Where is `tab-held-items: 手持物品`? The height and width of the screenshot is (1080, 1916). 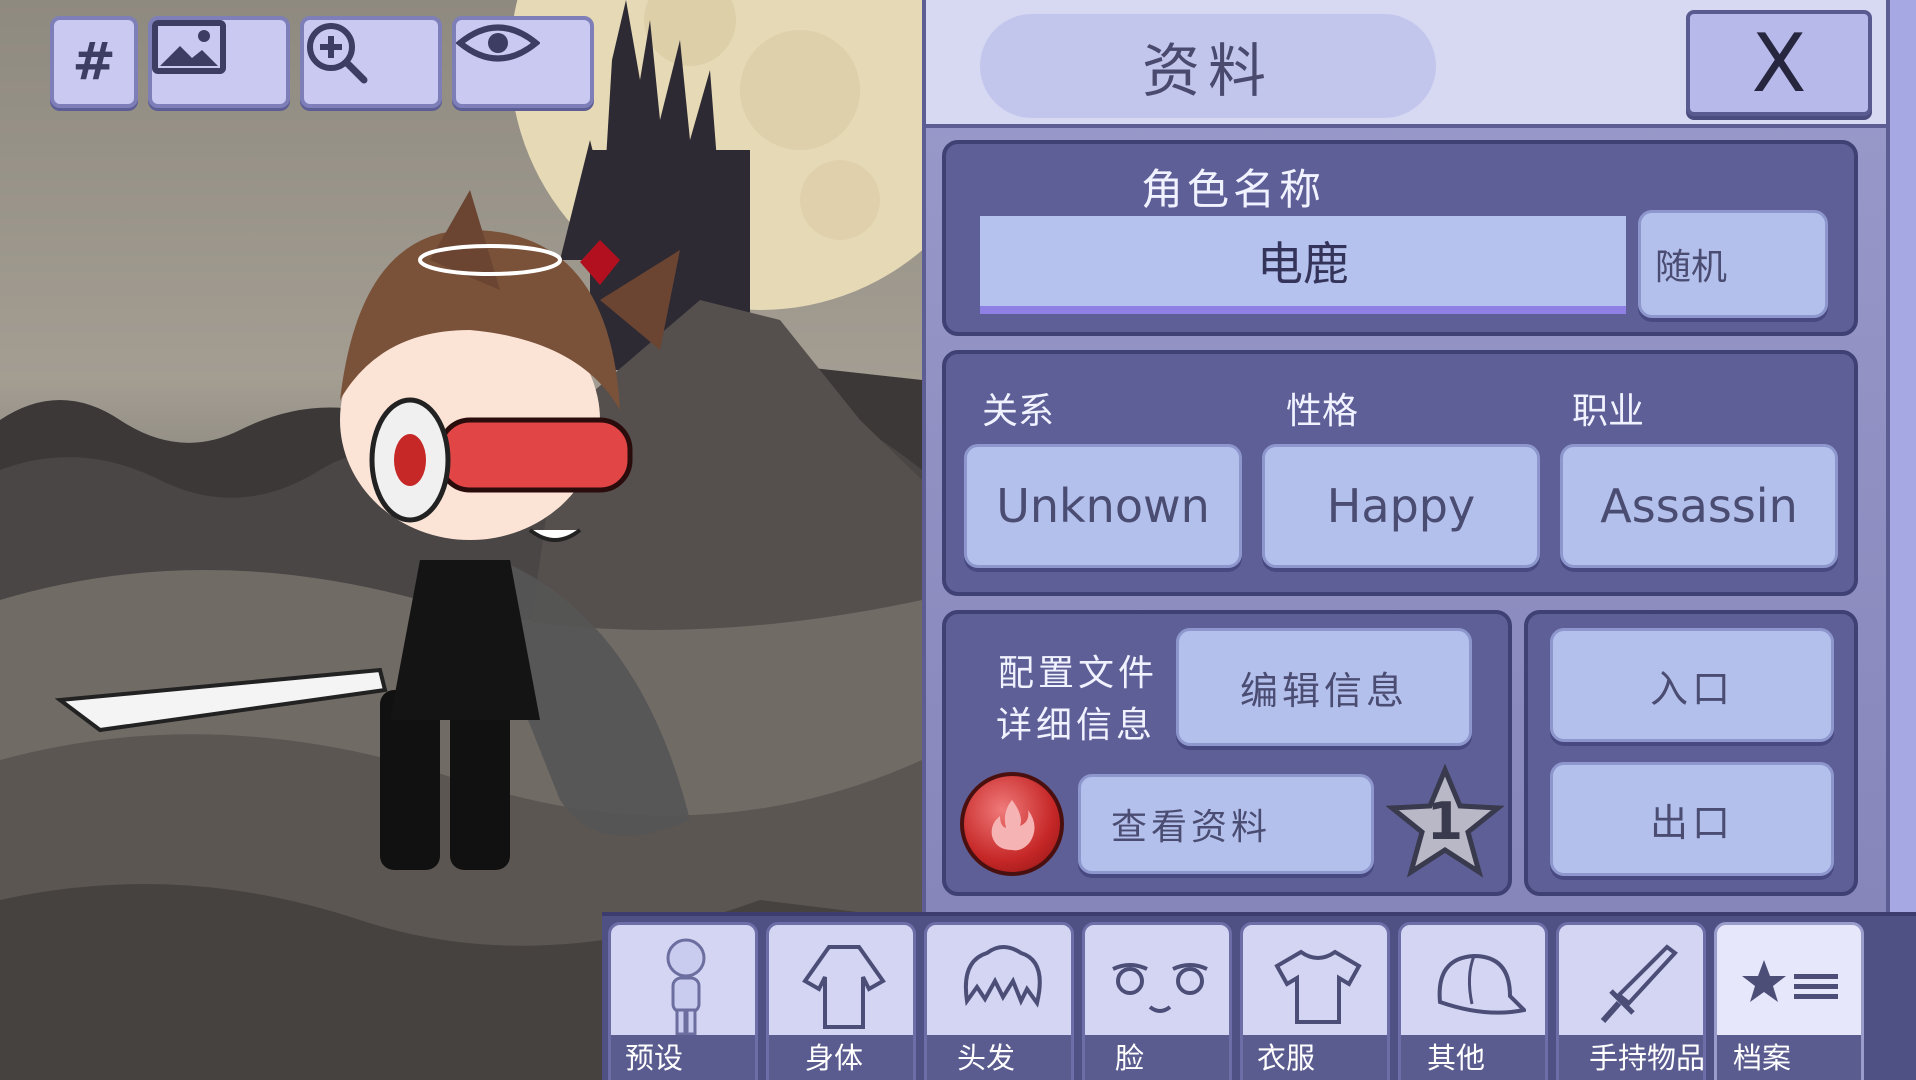
tab-held-items: 手持物品 is located at coordinates (1631, 1001).